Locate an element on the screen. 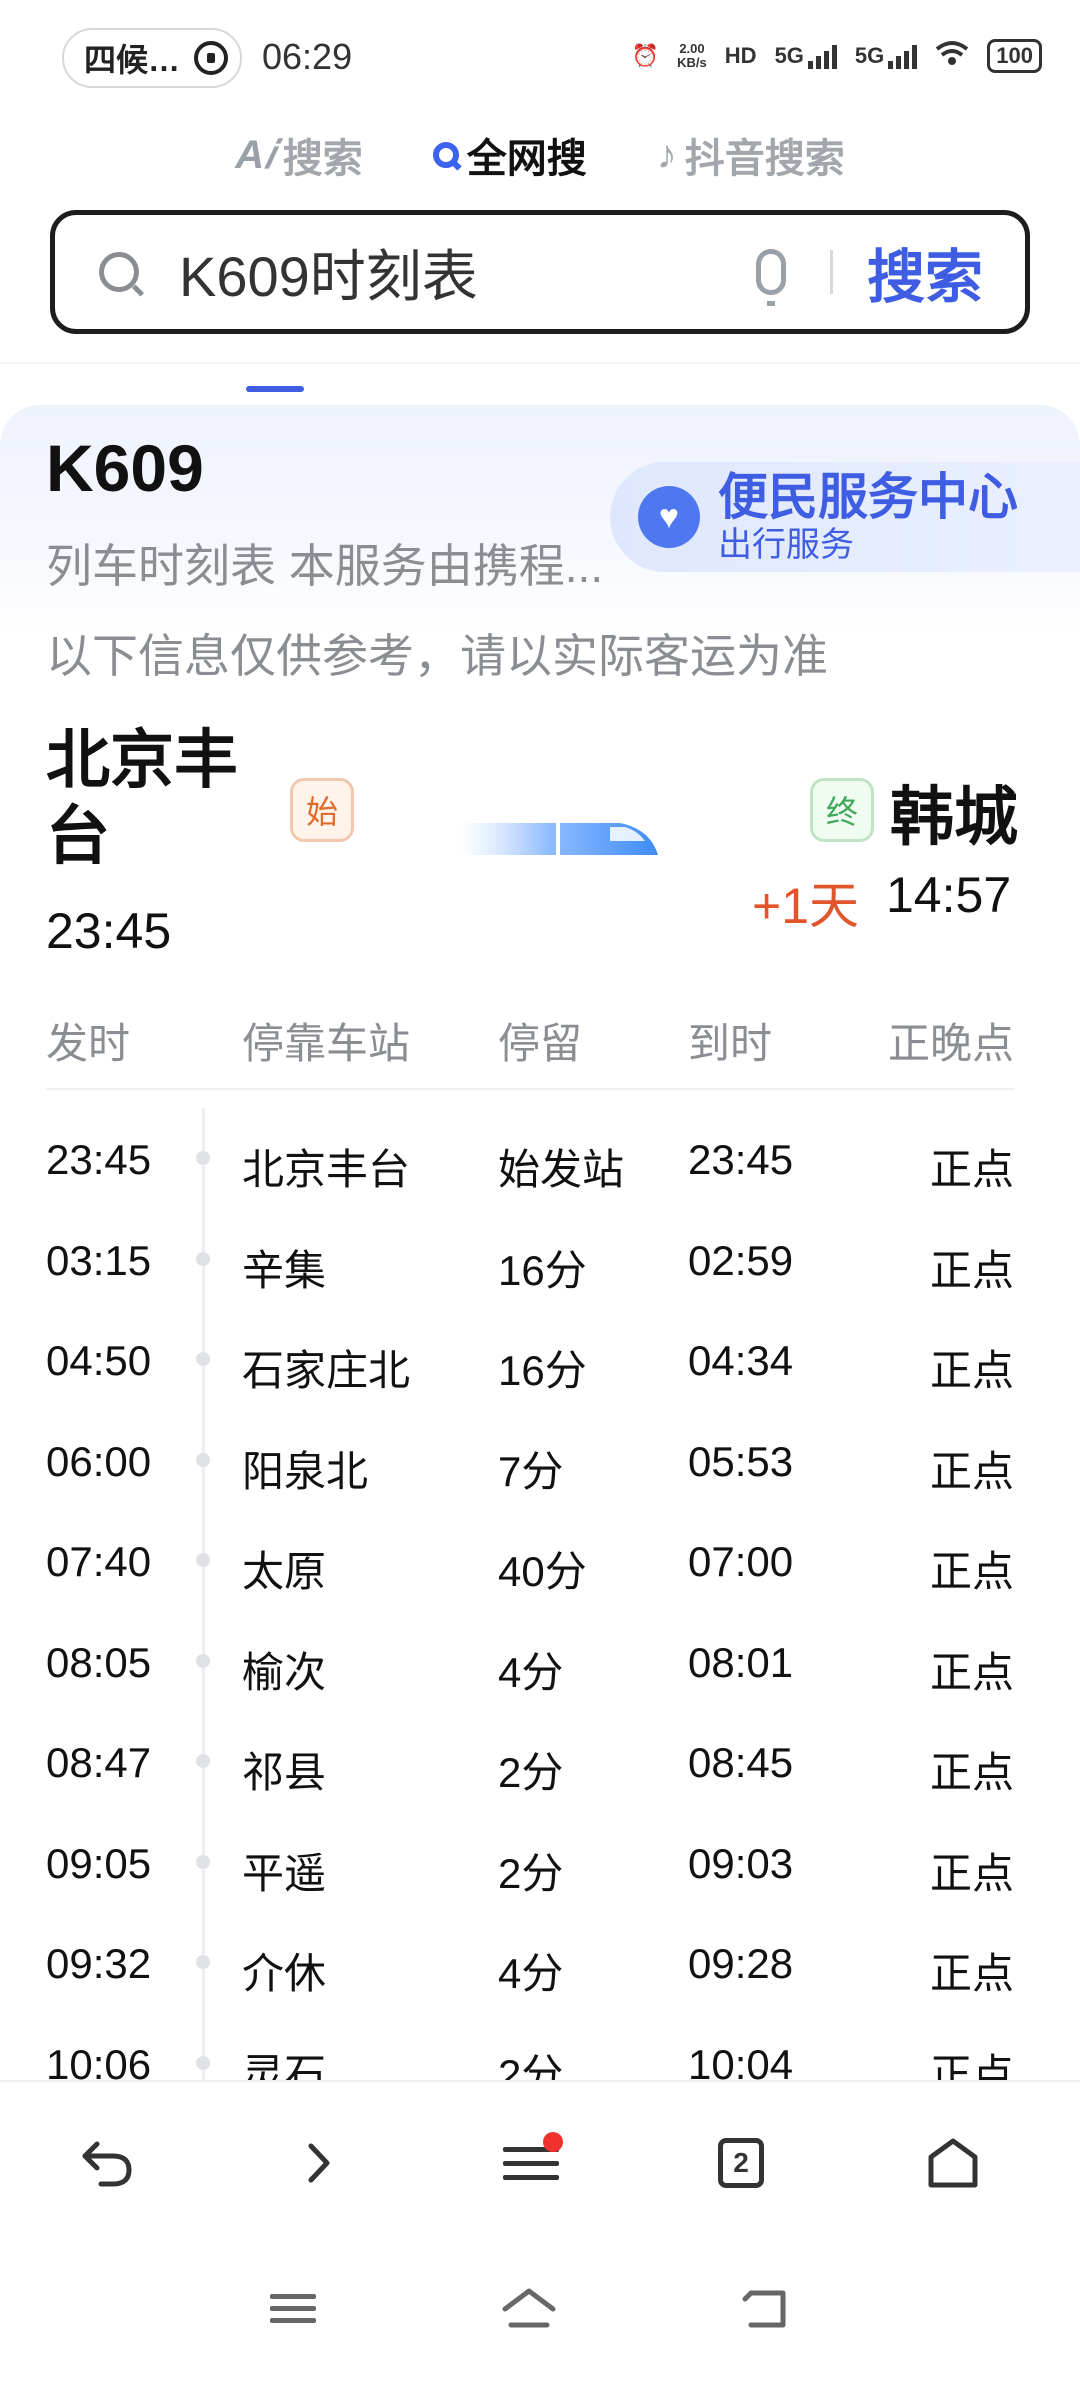 Image resolution: width=1080 pixels, height=2400 pixels. start-badge: 始 is located at coordinates (322, 810).